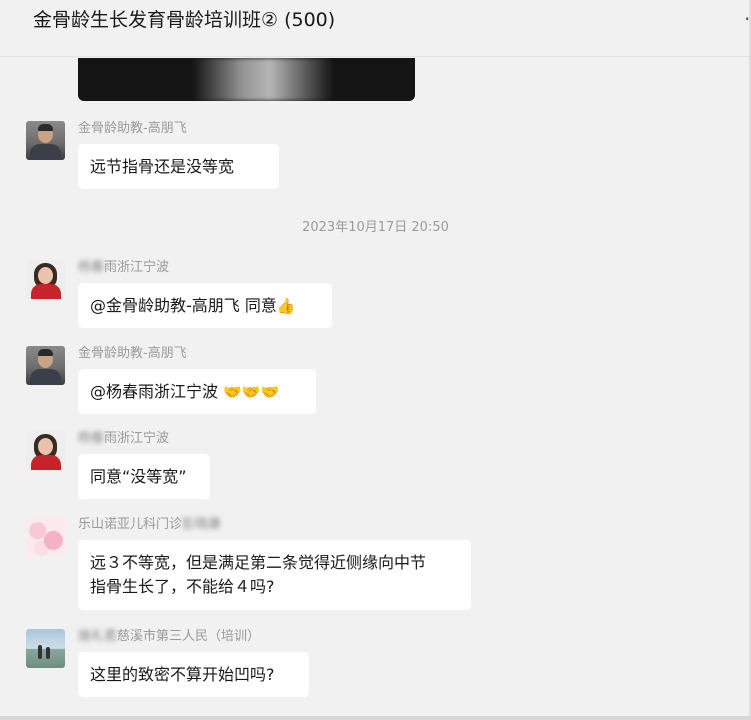 This screenshot has height=720, width=751. I want to click on chat-message: 金骨龄助教-高朋飞 @杨春雨浙江宁波 🤝🤝🤝, so click(375, 381).